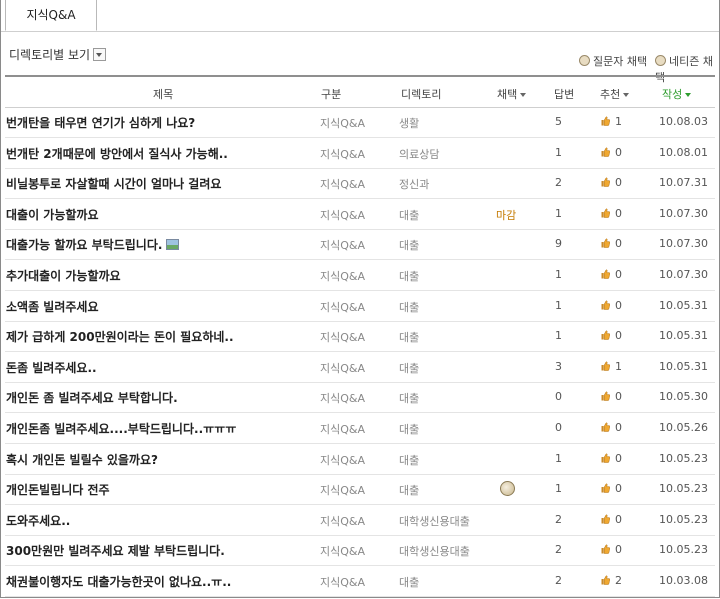  I want to click on column-written-sort: 작성, so click(677, 94).